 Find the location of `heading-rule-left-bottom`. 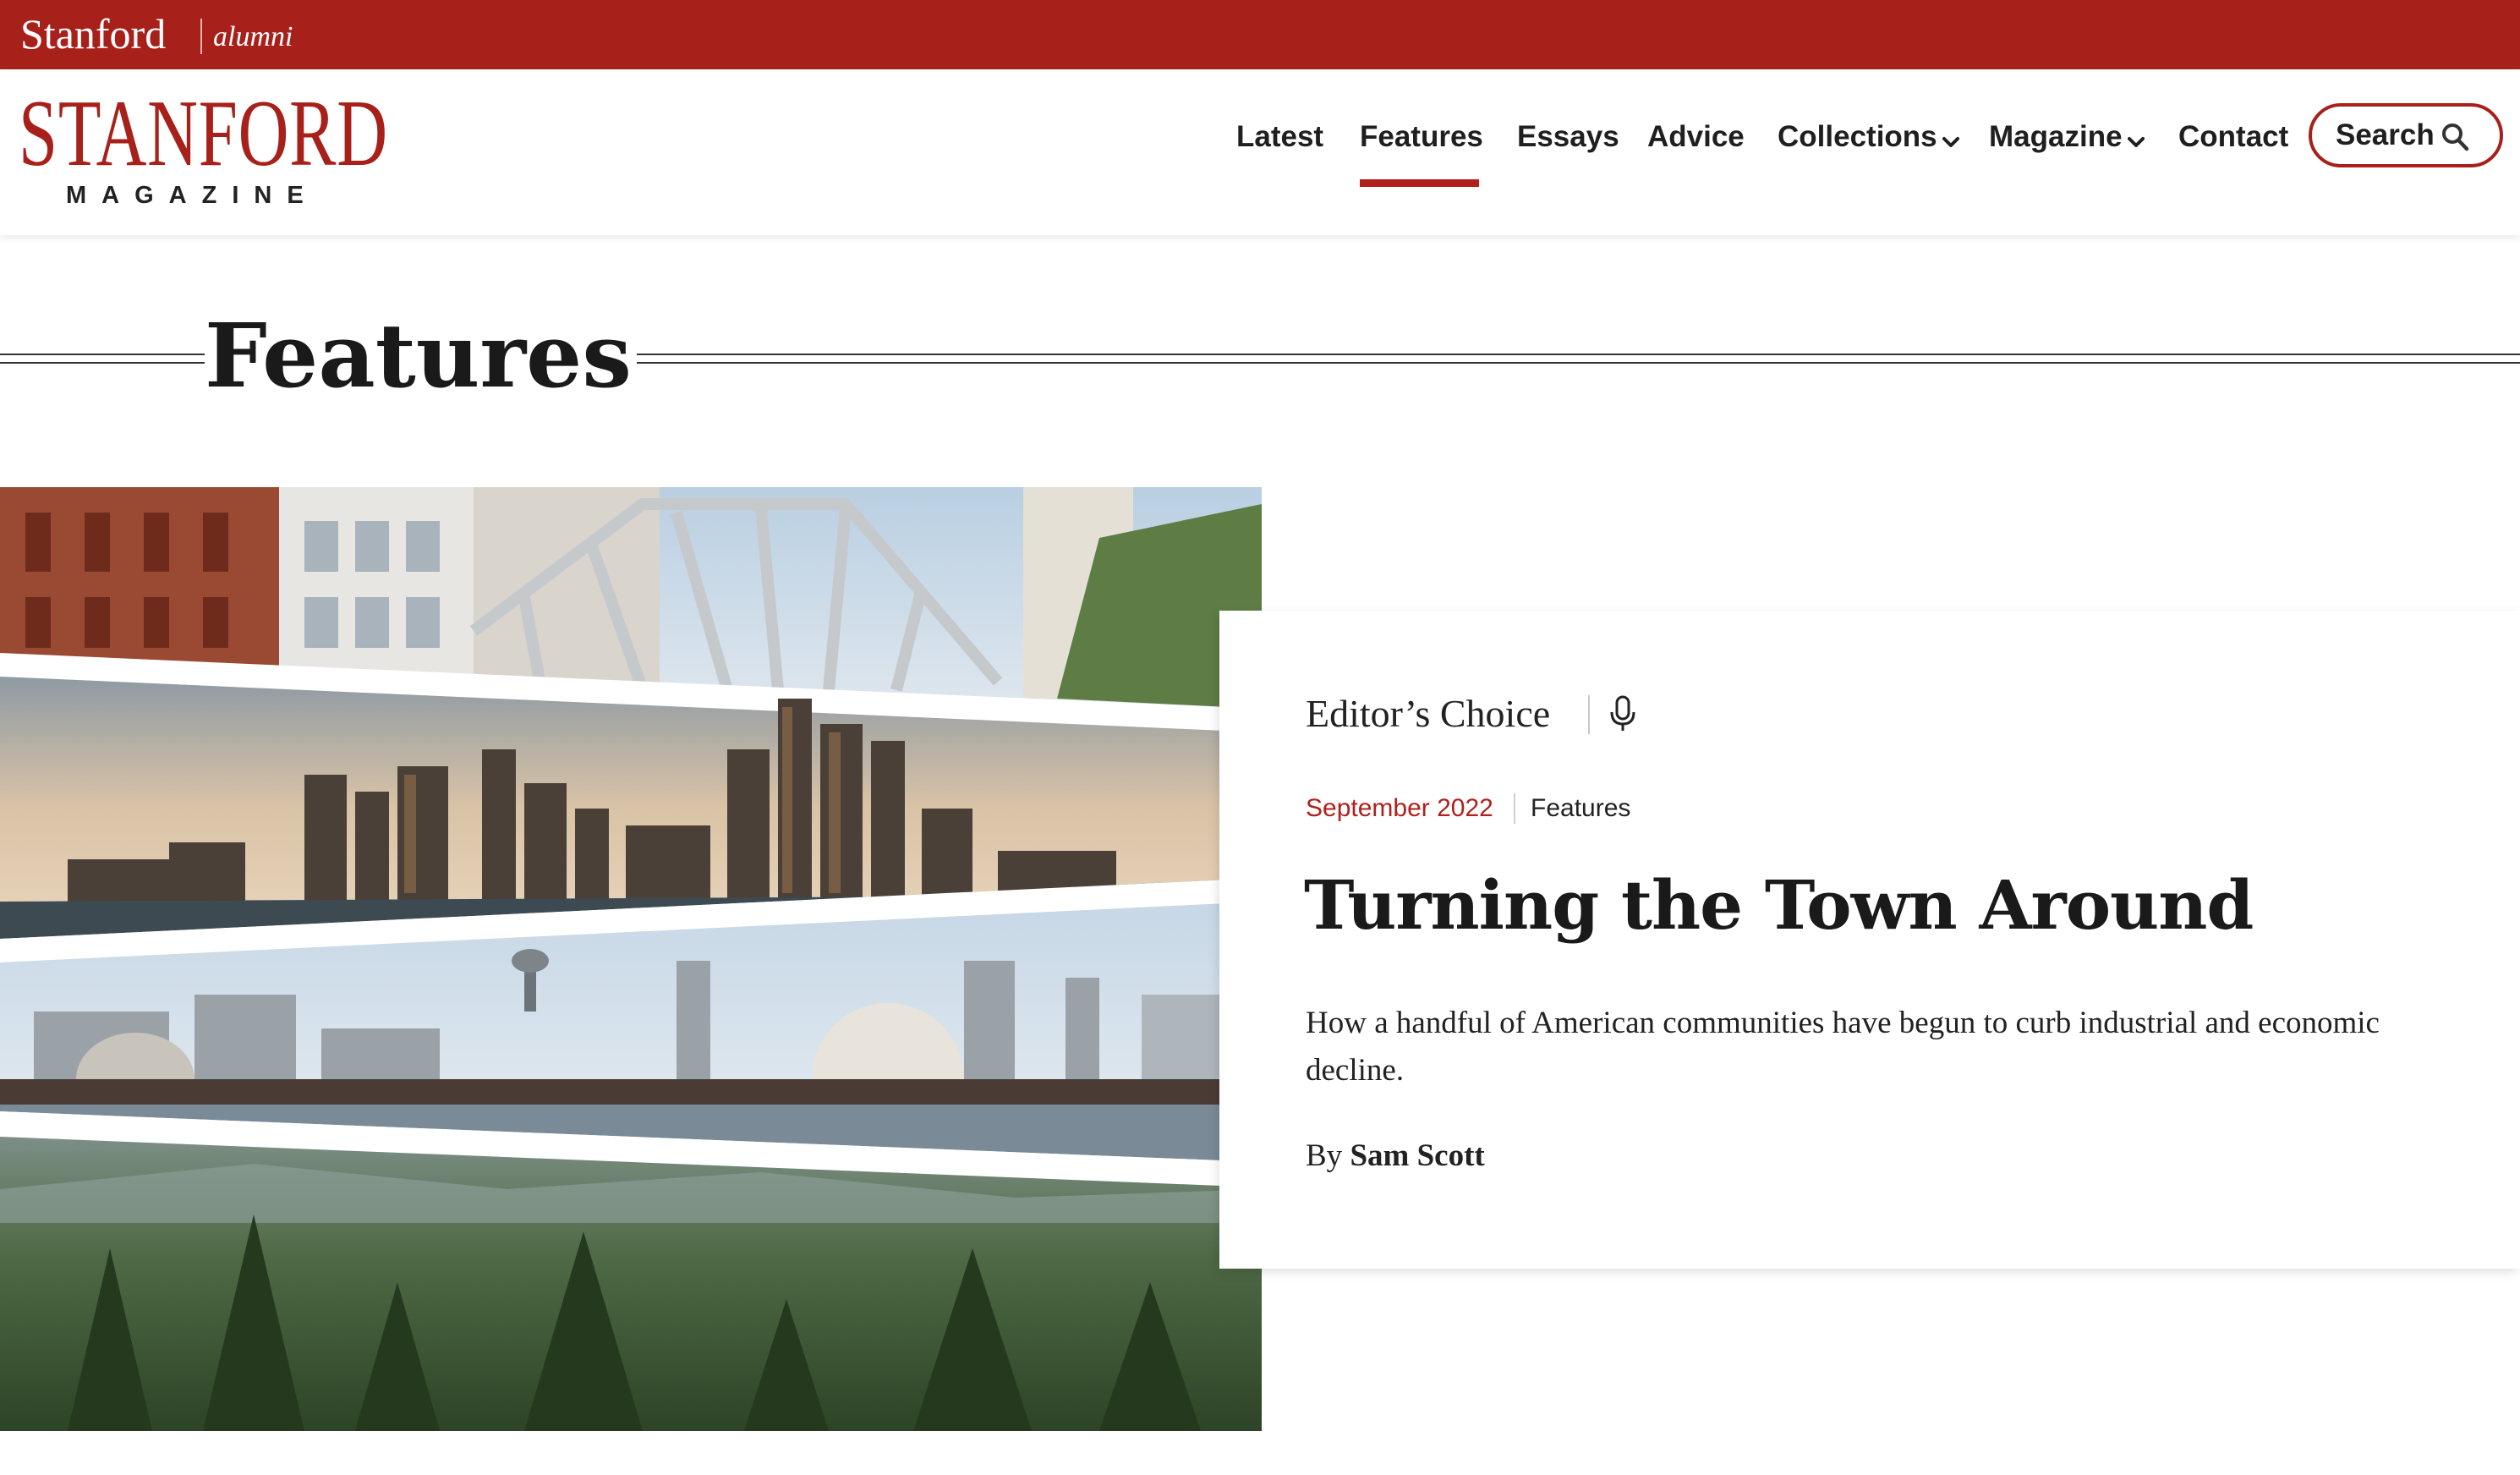

heading-rule-left-bottom is located at coordinates (103, 363).